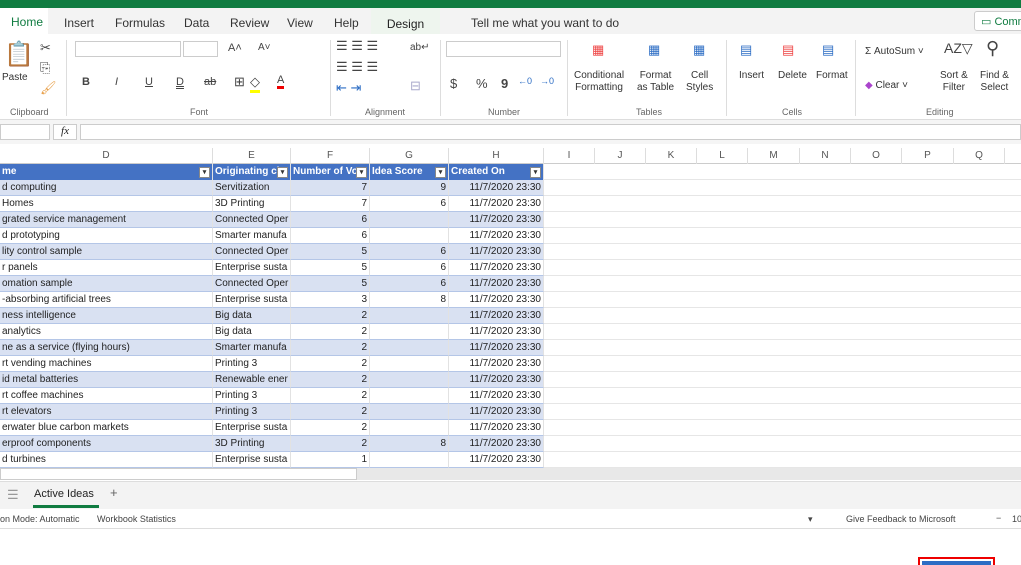  Describe the element at coordinates (722, 156) in the screenshot. I see `column-header-L: L` at that location.